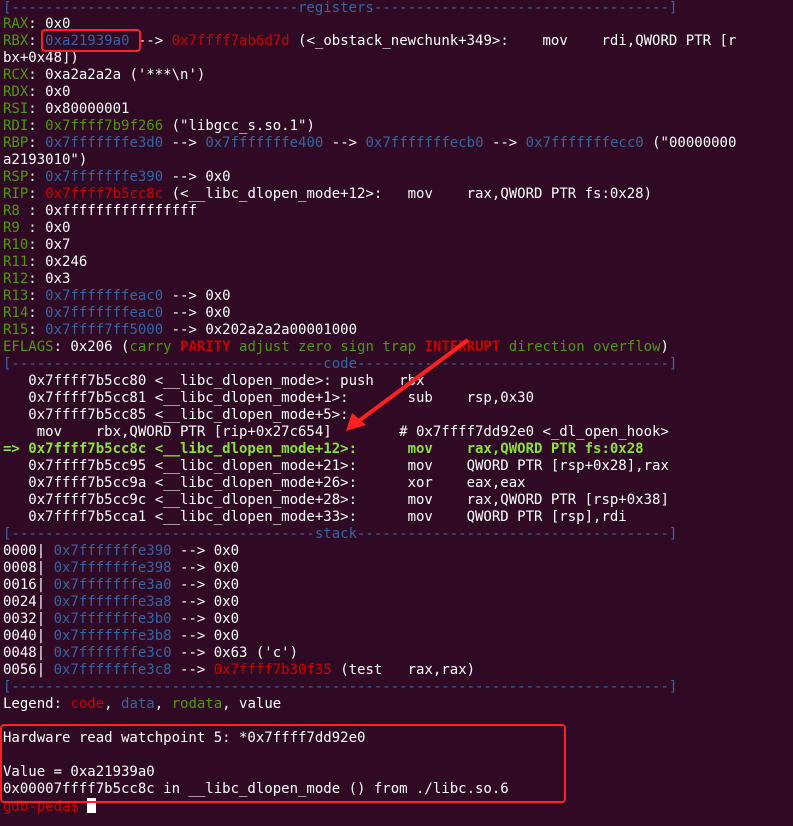  I want to click on arrow-shaft, so click(412, 381).